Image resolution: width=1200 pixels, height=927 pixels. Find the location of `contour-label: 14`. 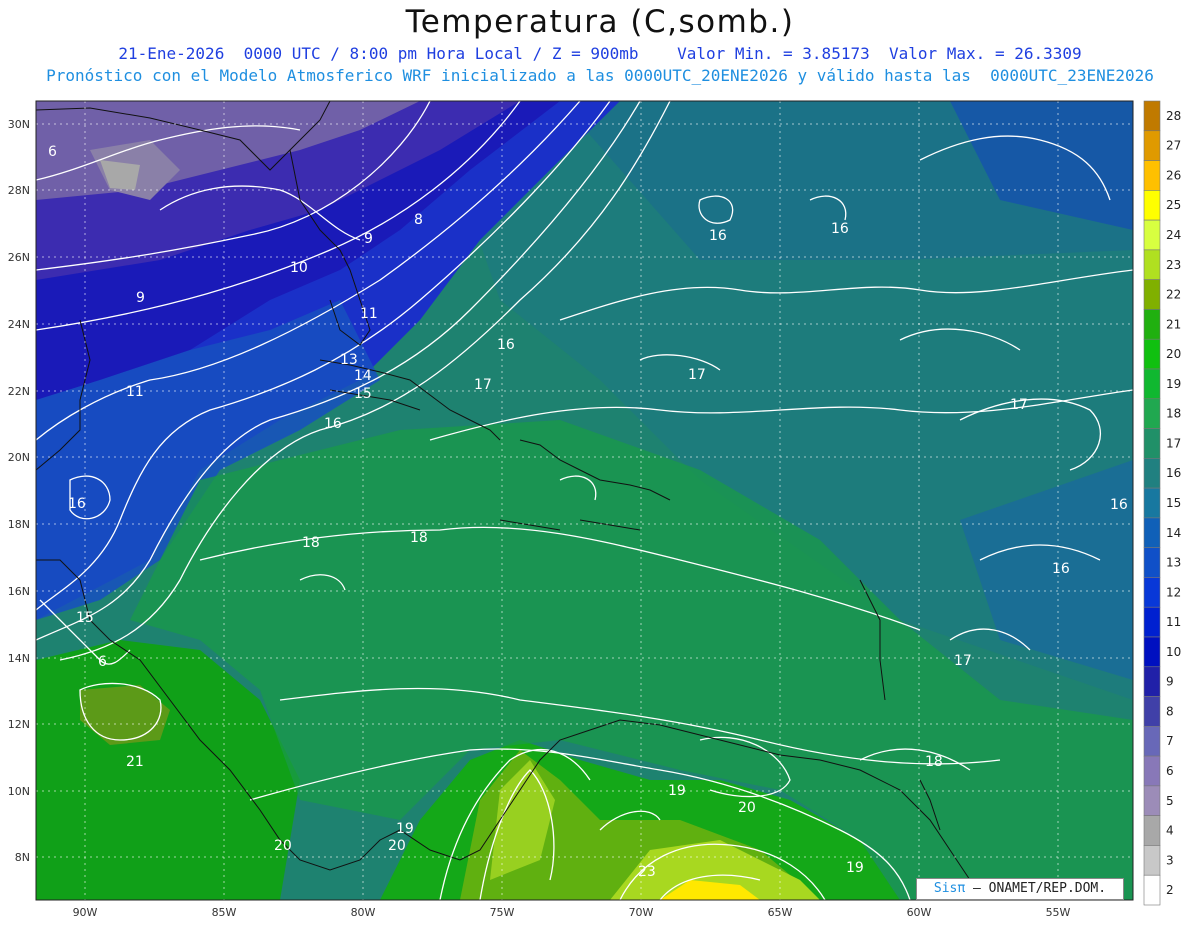

contour-label: 14 is located at coordinates (363, 376).